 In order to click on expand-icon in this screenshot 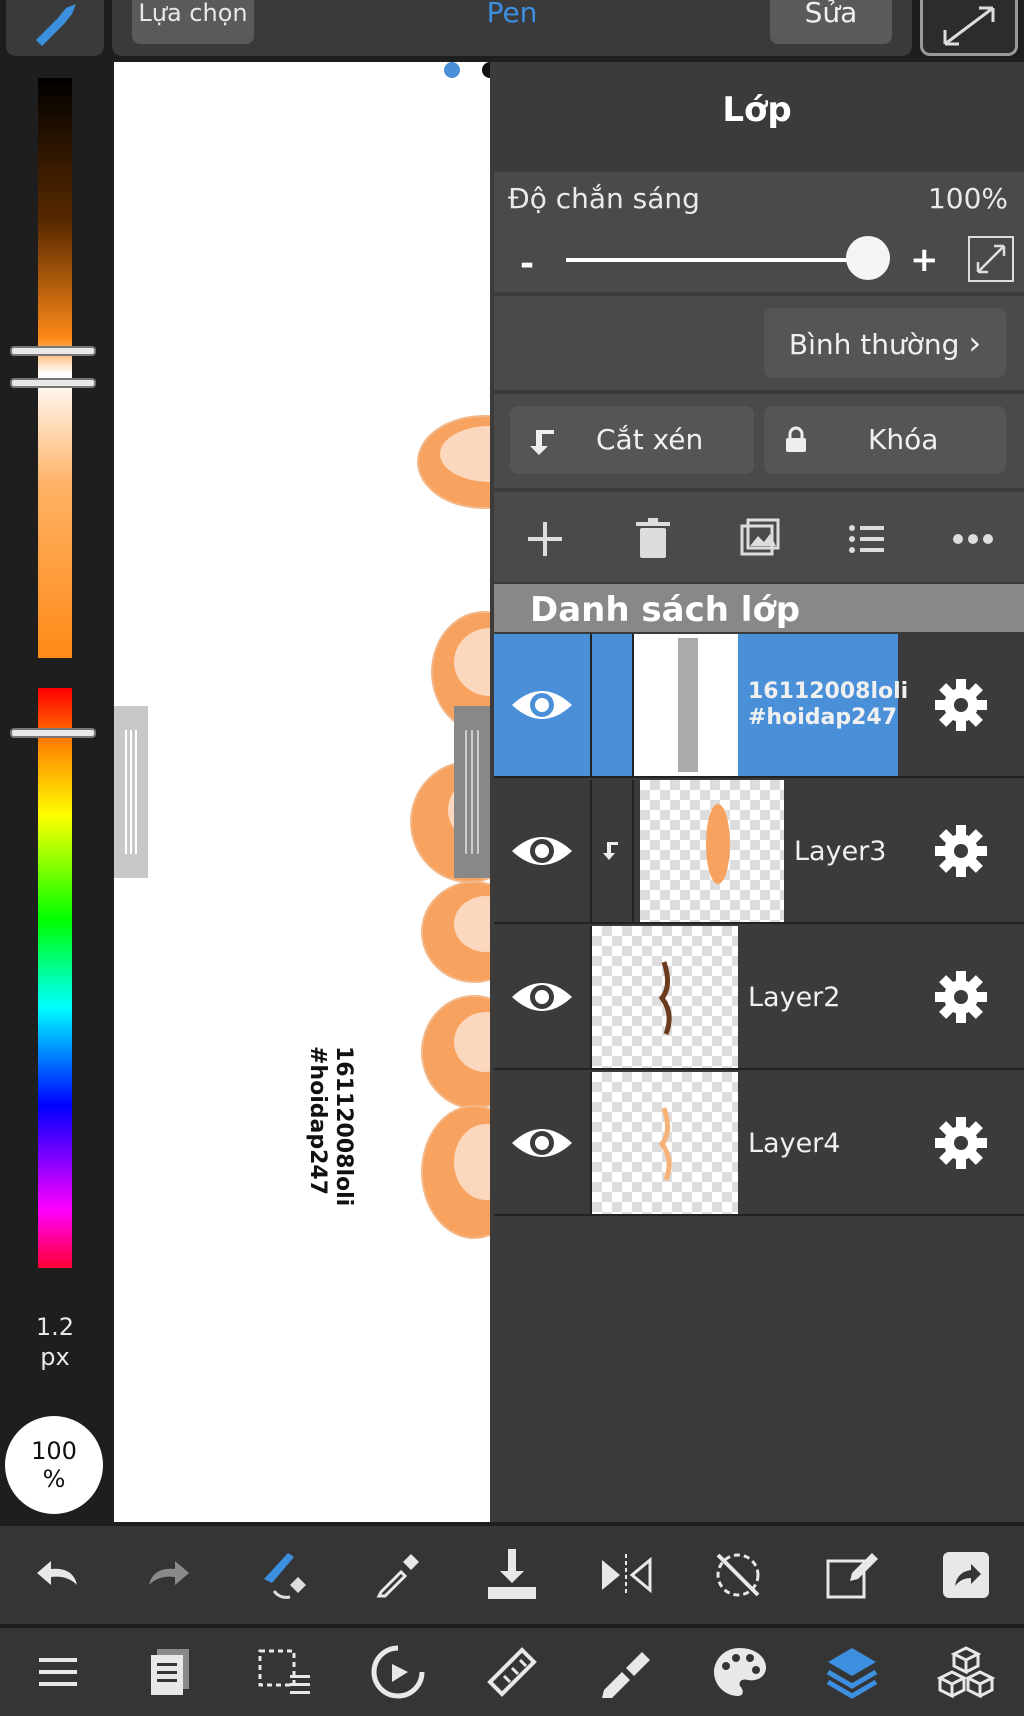, I will do `click(991, 259)`.